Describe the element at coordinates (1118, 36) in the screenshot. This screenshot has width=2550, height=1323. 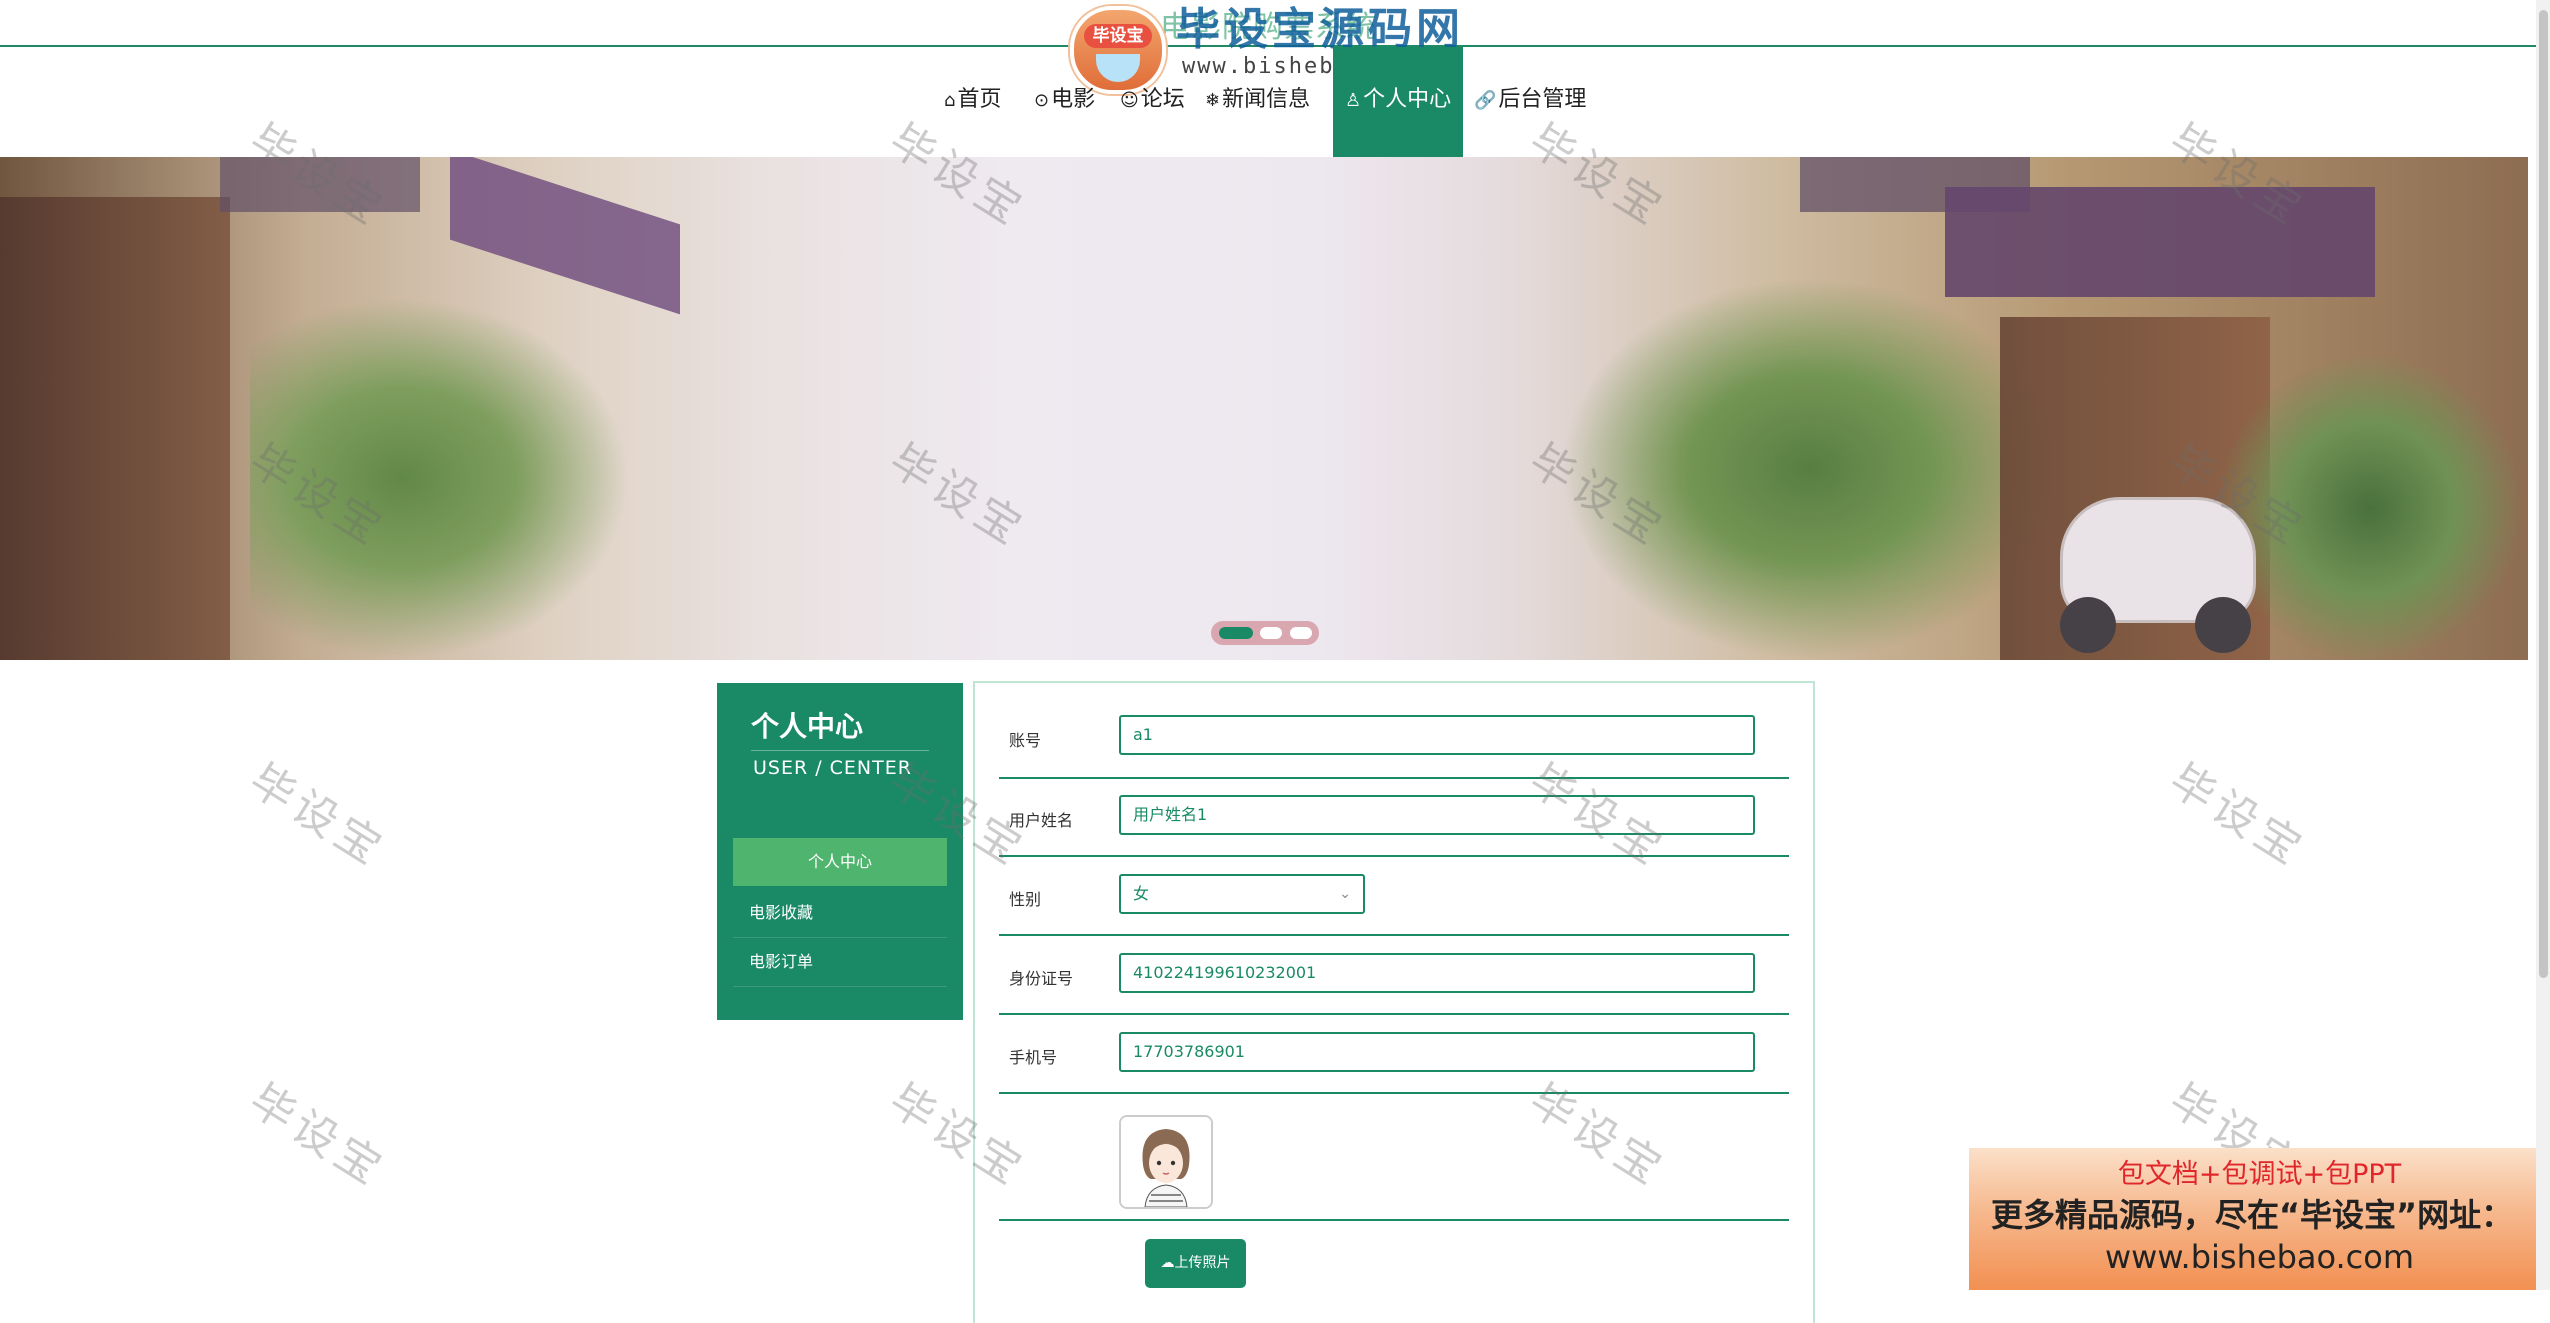
I see `logo-badge-text: 毕设宝` at that location.